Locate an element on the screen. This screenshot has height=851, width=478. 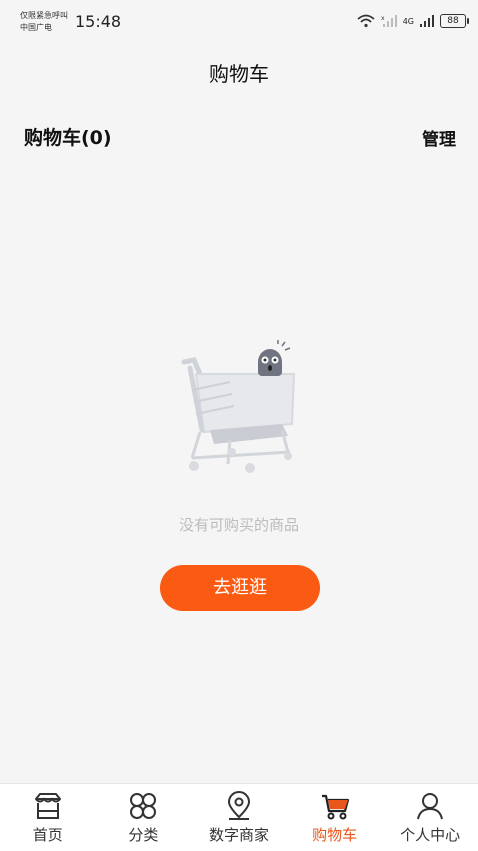
manage-button: 管理 is located at coordinates (439, 137).